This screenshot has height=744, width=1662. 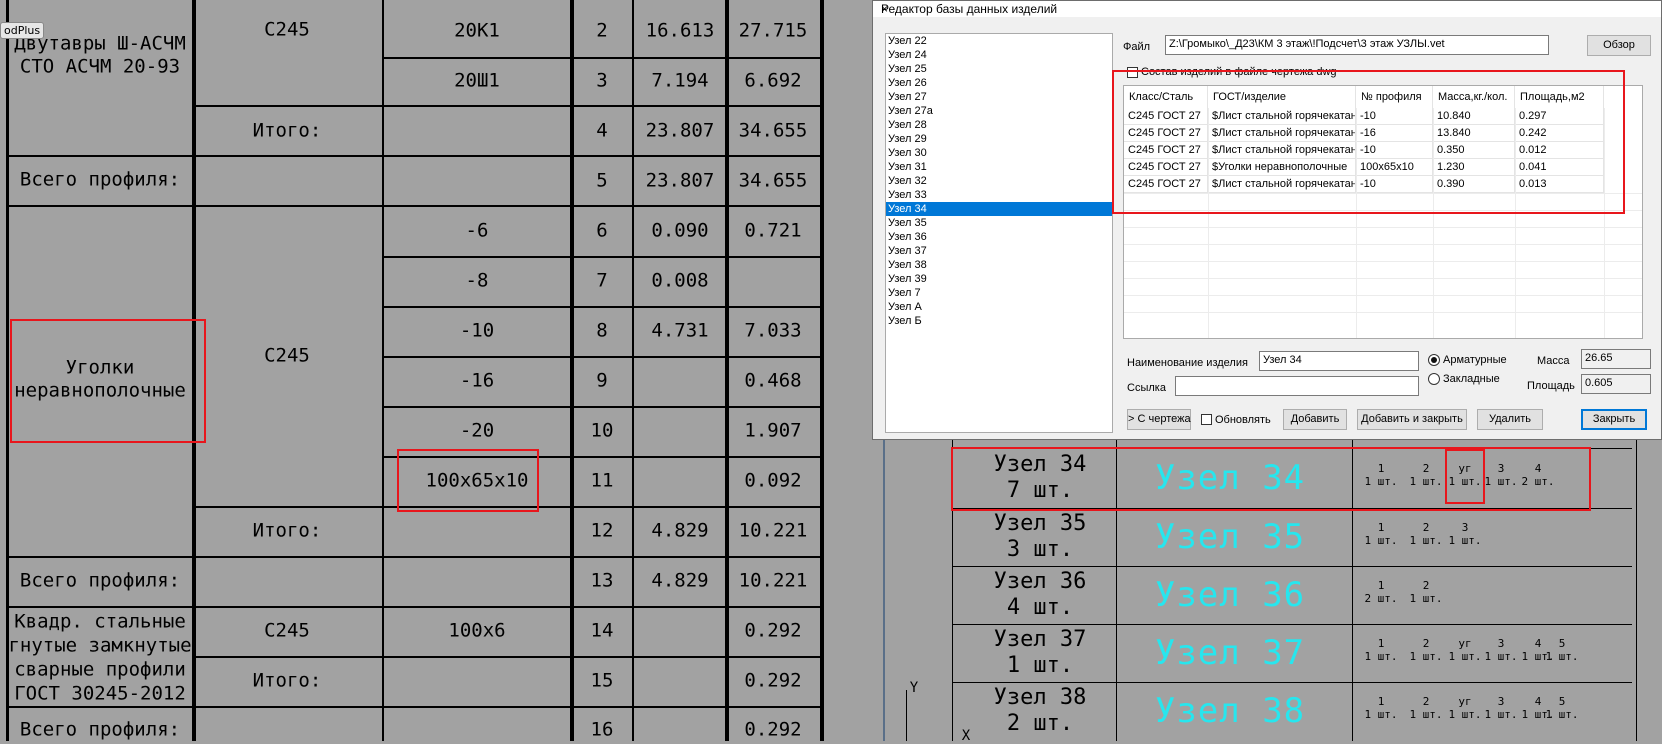 I want to click on list-item: Узел 38, so click(x=999, y=265).